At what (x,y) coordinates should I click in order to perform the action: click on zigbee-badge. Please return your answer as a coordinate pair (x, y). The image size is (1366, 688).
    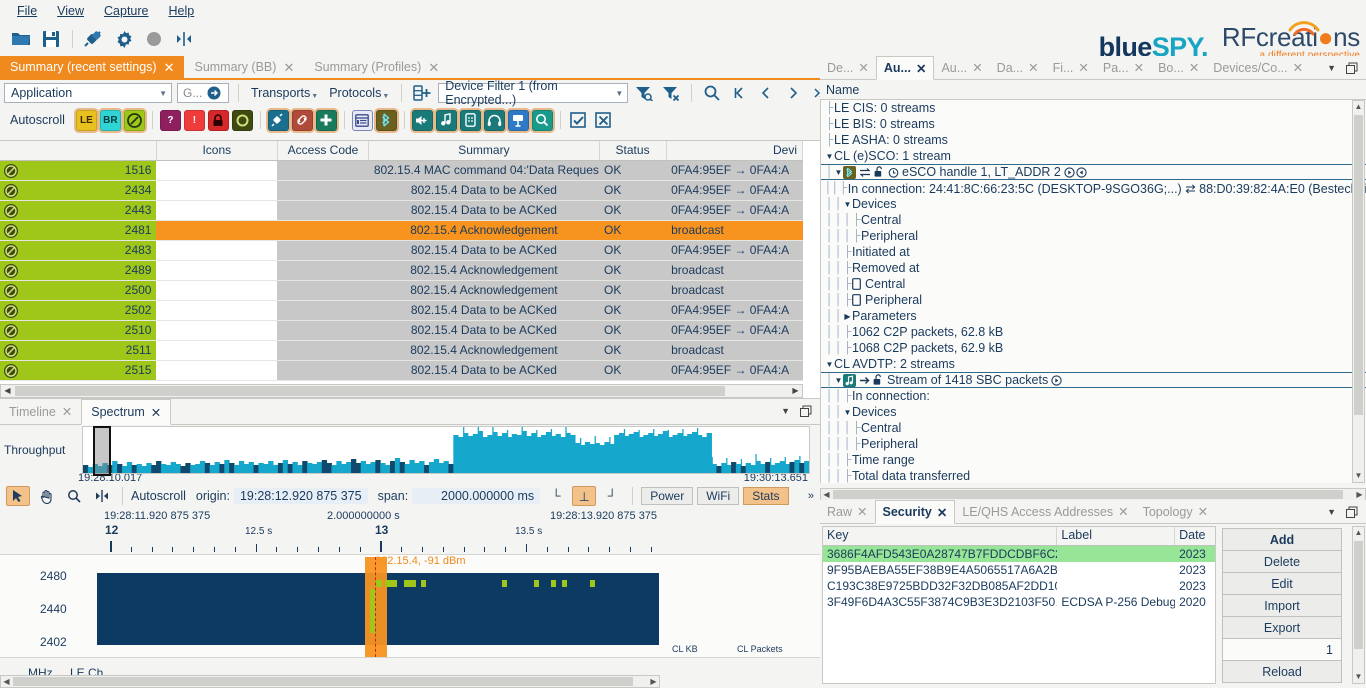
    Looking at the image, I should click on (134, 120).